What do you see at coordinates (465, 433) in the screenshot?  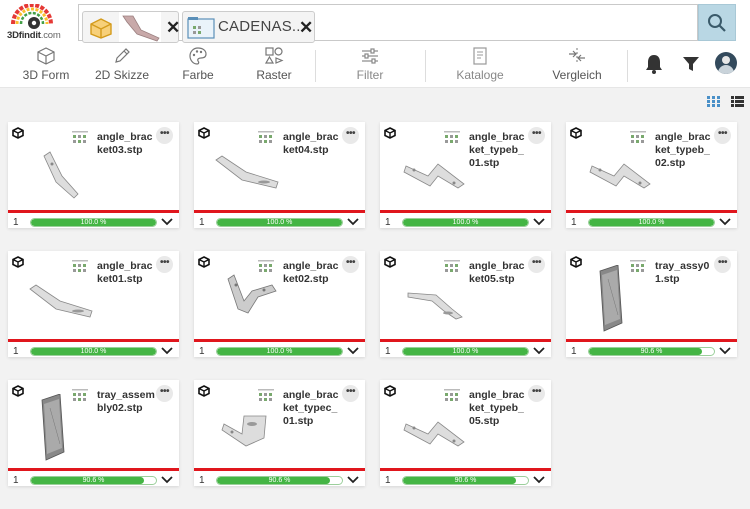 I see `result-card: angle_bracket_typeb_05.stp ••• 1 90.6 %` at bounding box center [465, 433].